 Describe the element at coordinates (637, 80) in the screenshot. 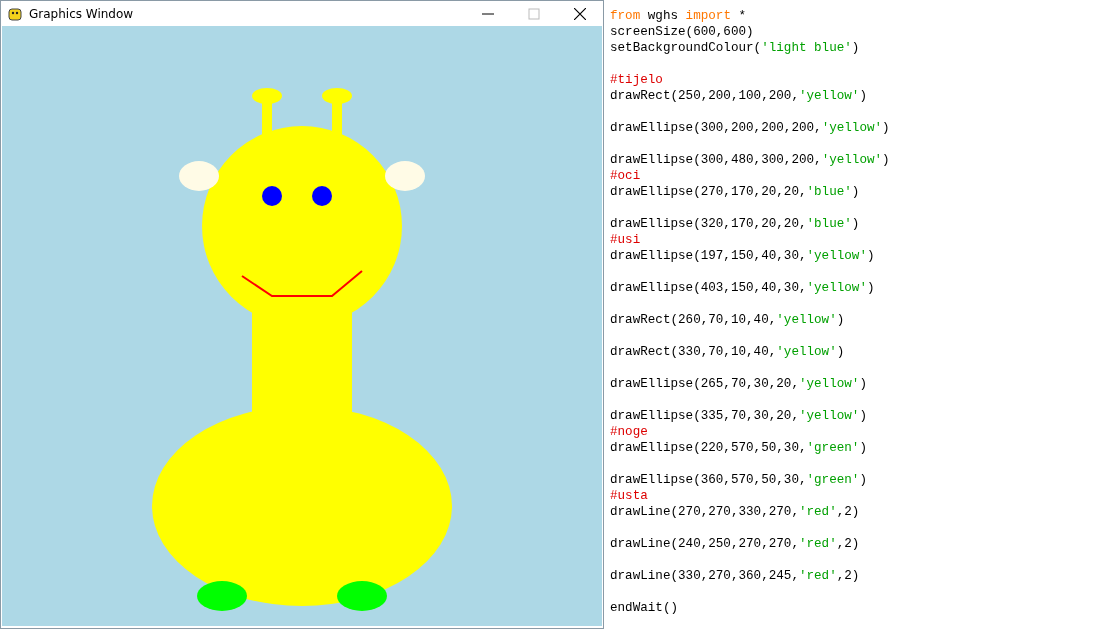

I see `code-line: #tijelo` at that location.